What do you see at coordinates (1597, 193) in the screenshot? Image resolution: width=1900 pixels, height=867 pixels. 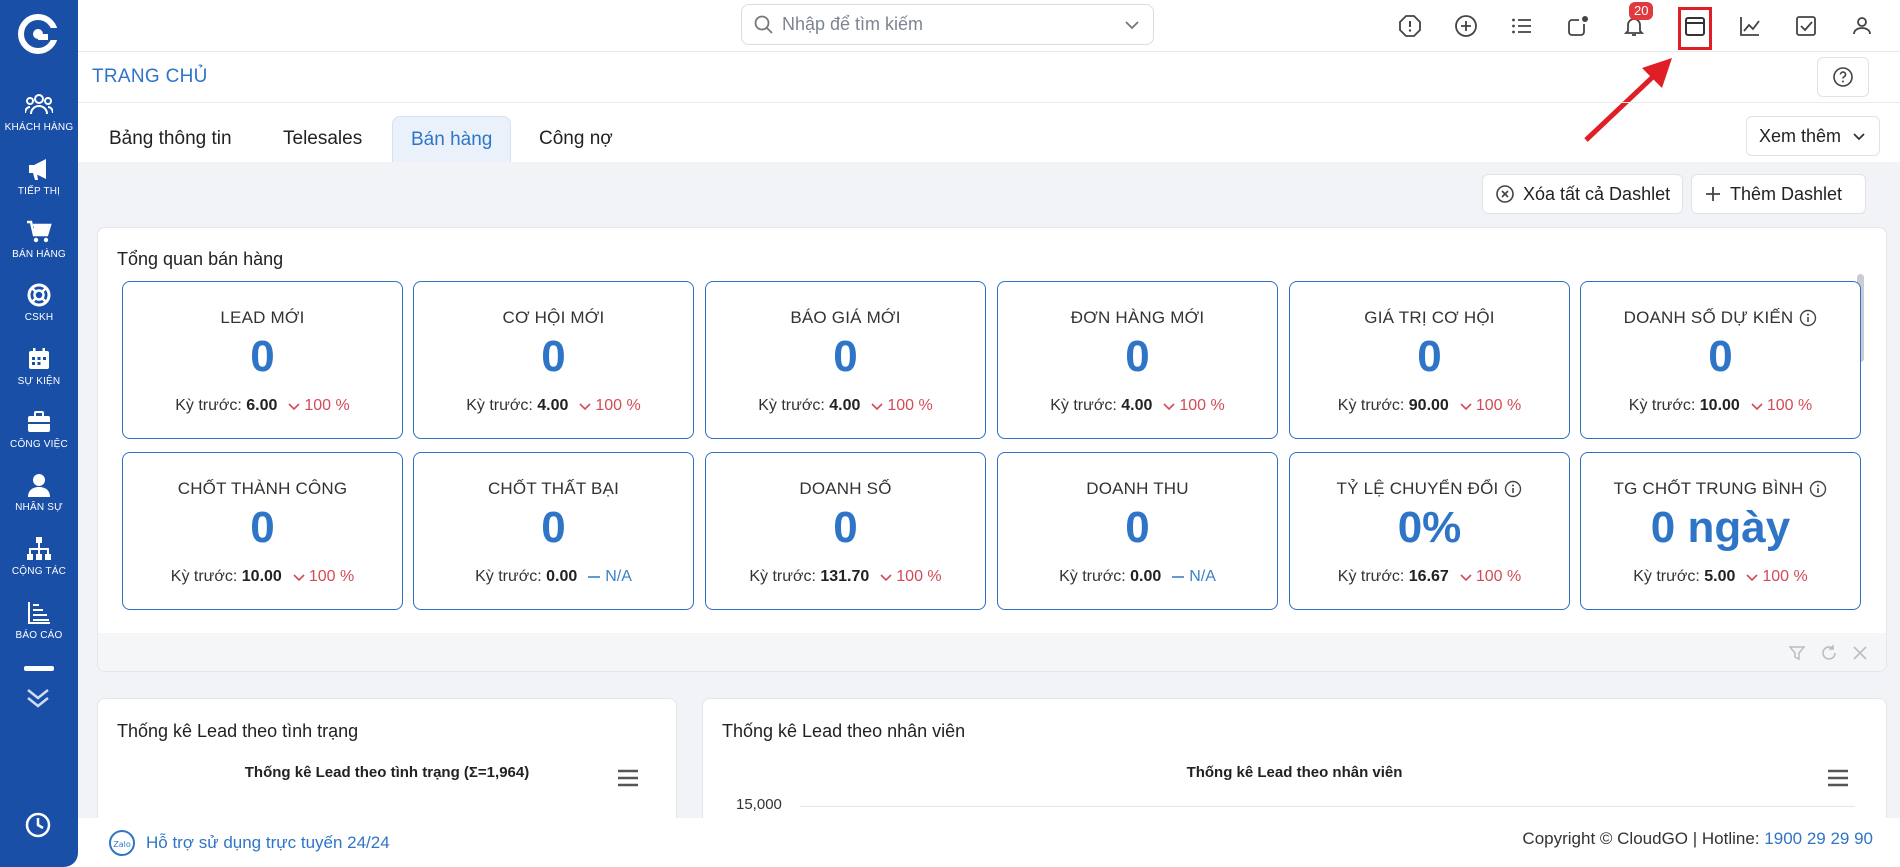 I see `clear-dashlets-label: Xóa tất cả Dashlet` at bounding box center [1597, 193].